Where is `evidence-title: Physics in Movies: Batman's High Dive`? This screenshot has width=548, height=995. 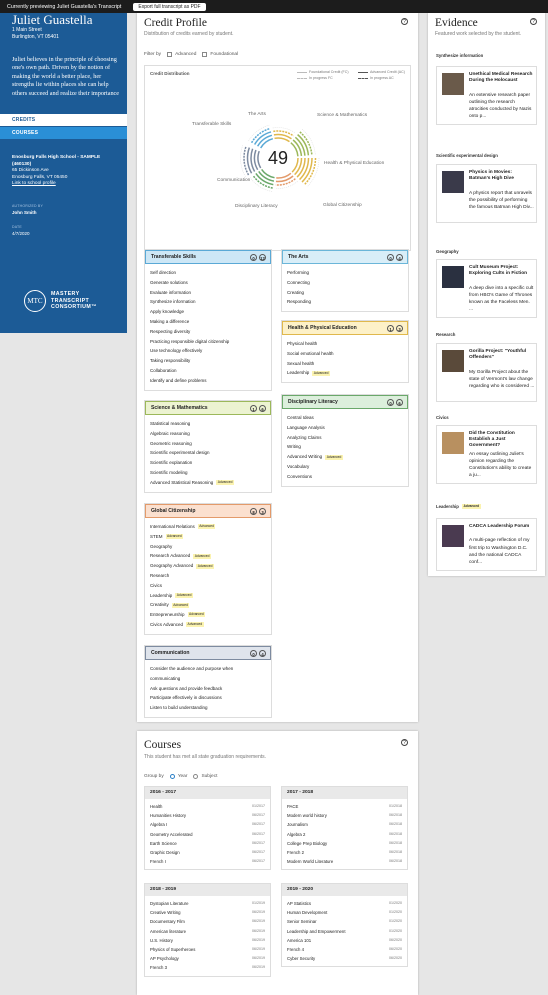
evidence-title: Physics in Movies: Batman's High Dive is located at coordinates (501, 176).